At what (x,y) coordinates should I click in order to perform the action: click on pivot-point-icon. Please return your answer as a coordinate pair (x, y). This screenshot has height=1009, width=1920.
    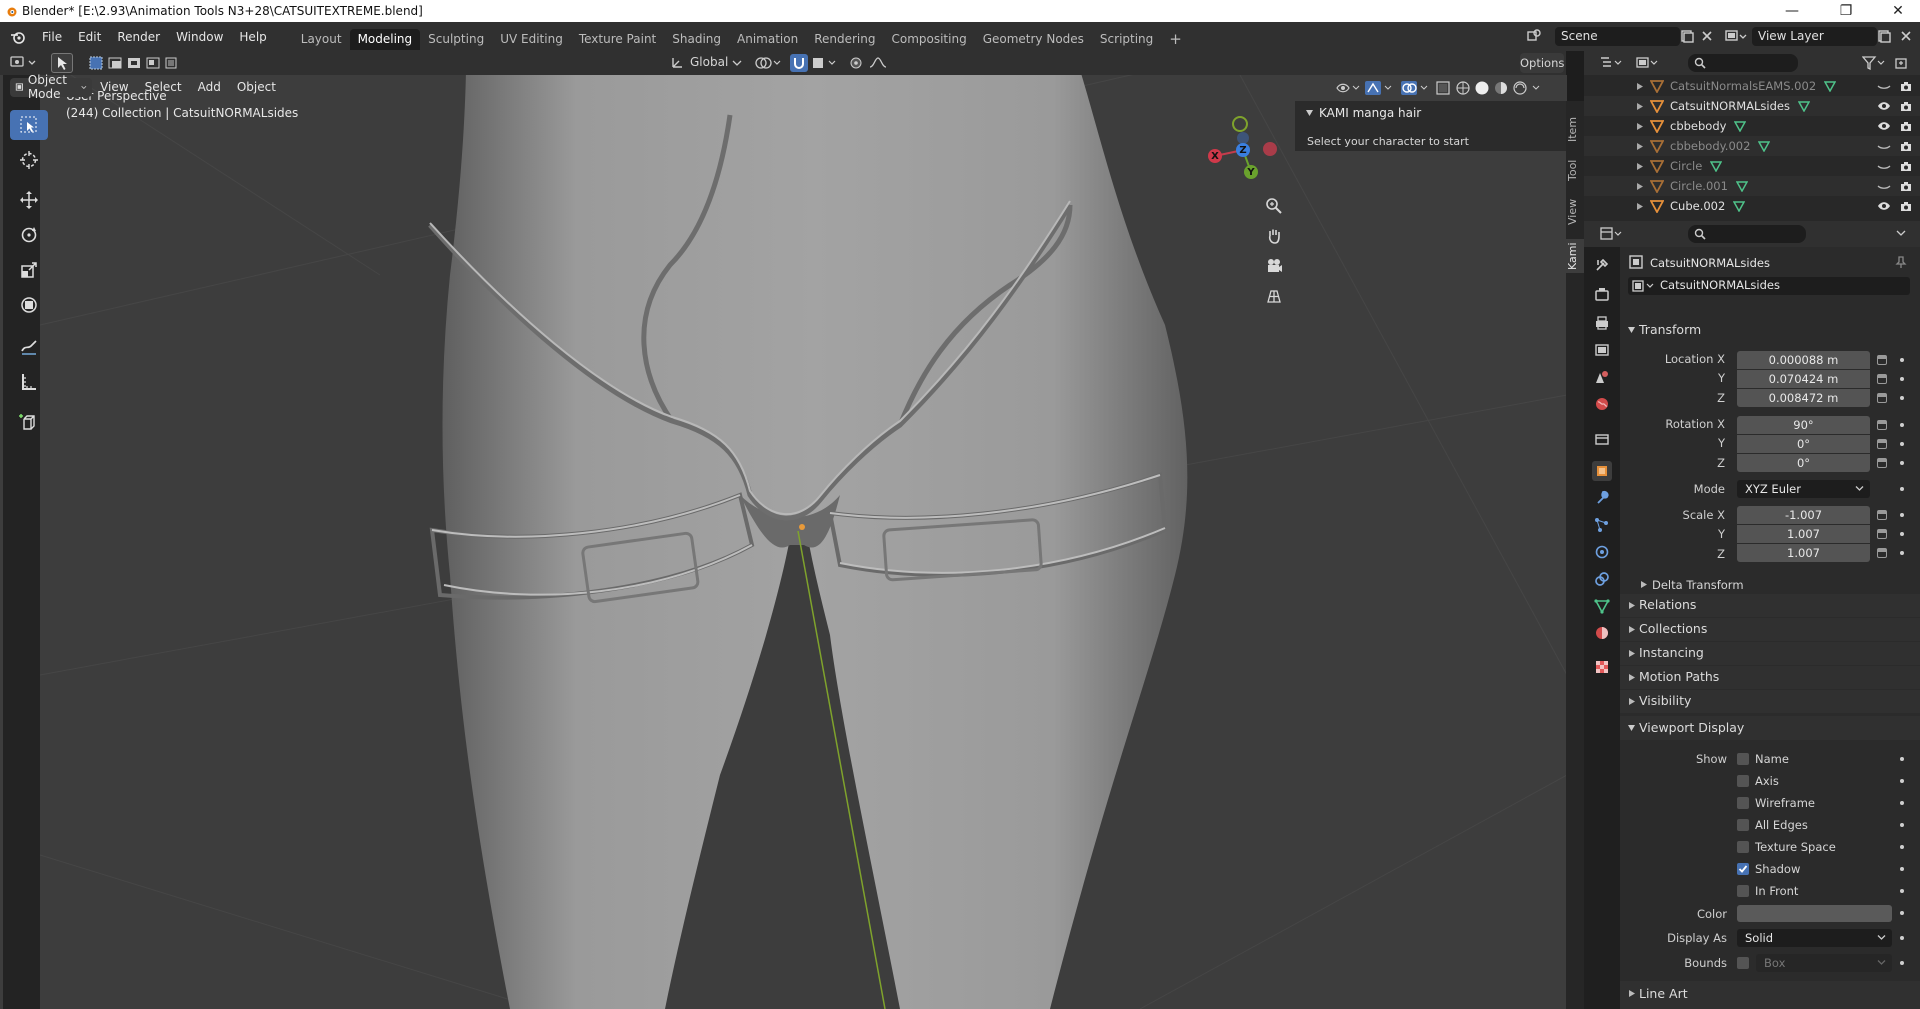
    Looking at the image, I should click on (769, 63).